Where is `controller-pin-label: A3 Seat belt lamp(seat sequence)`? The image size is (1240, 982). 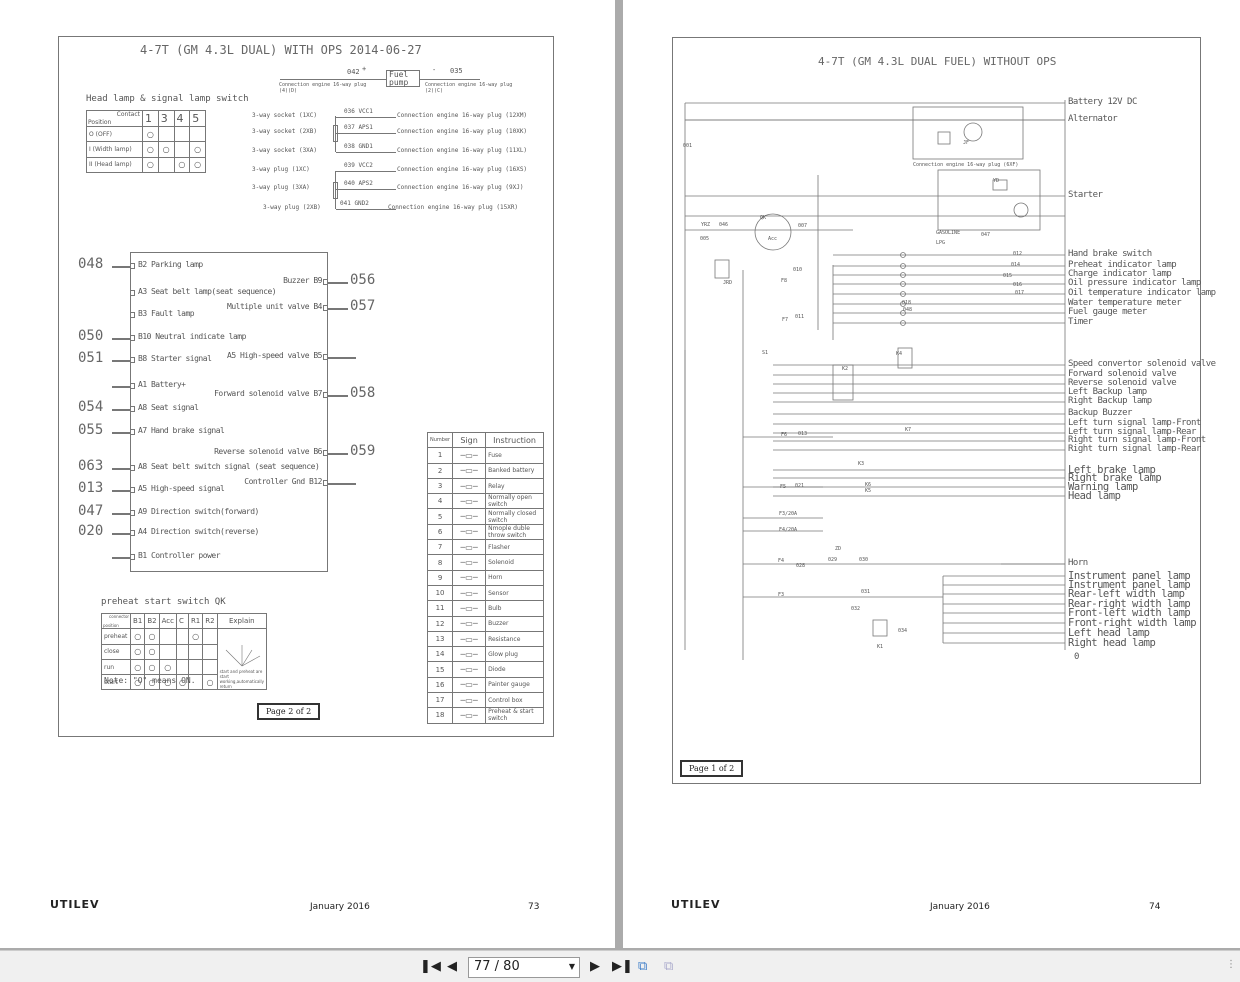
controller-pin-label: A3 Seat belt lamp(seat sequence) is located at coordinates (207, 291).